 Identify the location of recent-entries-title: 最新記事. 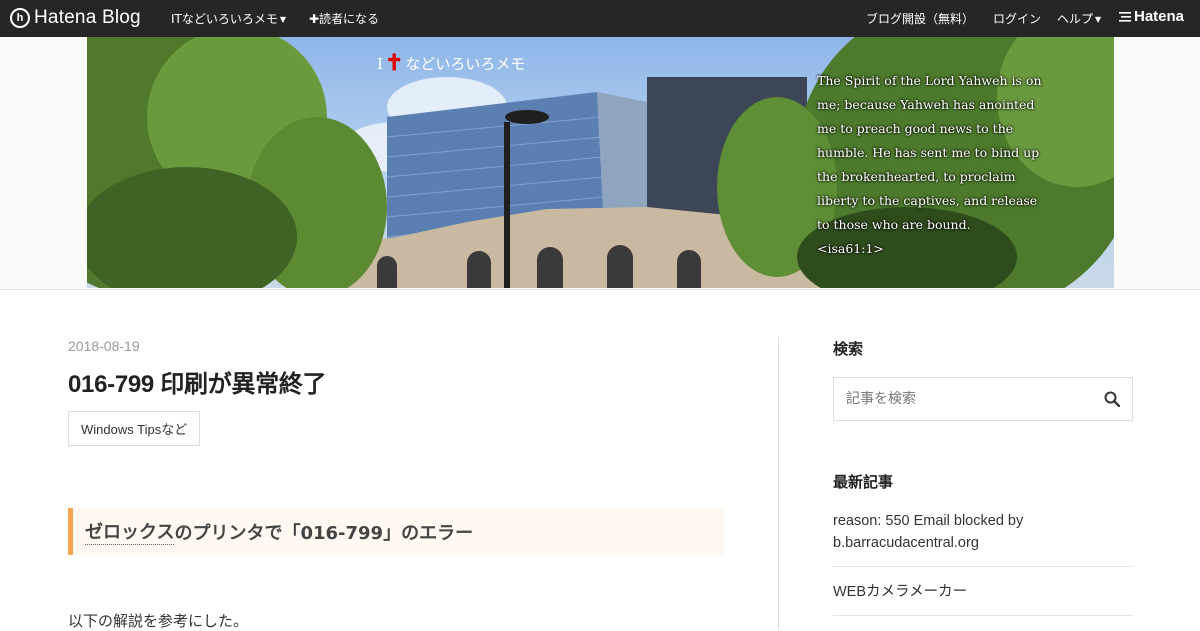
(863, 482).